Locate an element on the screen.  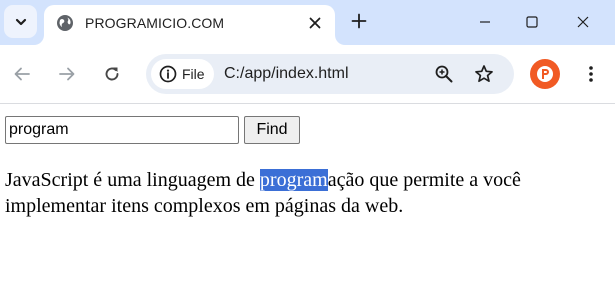
zoom-button is located at coordinates (444, 74).